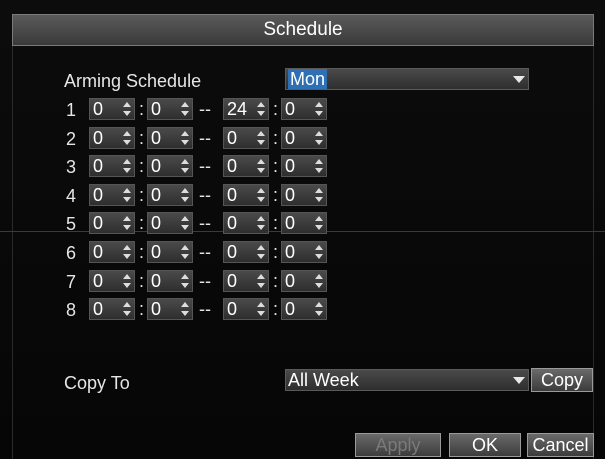 Image resolution: width=605 pixels, height=459 pixels. What do you see at coordinates (485, 445) in the screenshot?
I see `ok-button: OK` at bounding box center [485, 445].